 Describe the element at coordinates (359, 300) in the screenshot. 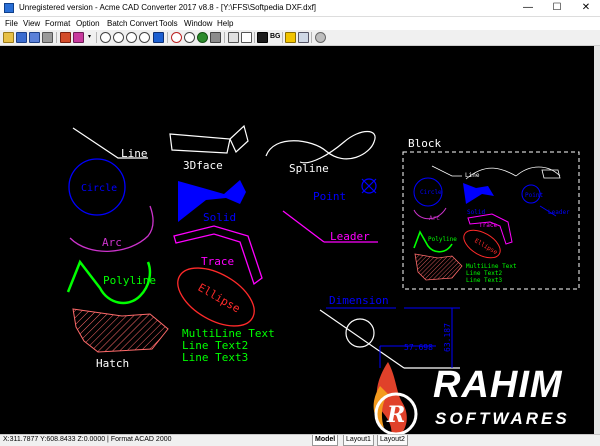

I see `dimension-label: Dimension` at that location.